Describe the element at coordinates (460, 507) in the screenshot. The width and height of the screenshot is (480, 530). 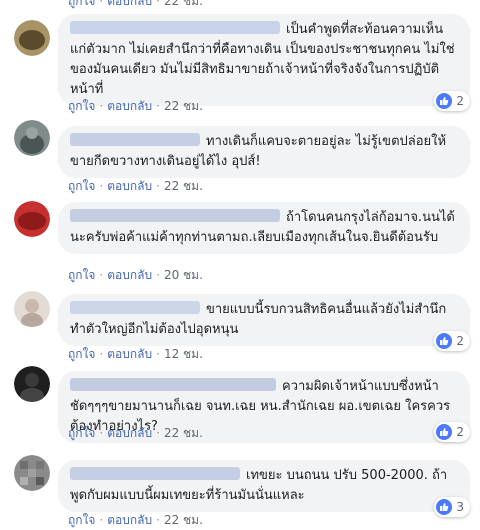
I see `reaction-number: 3` at that location.